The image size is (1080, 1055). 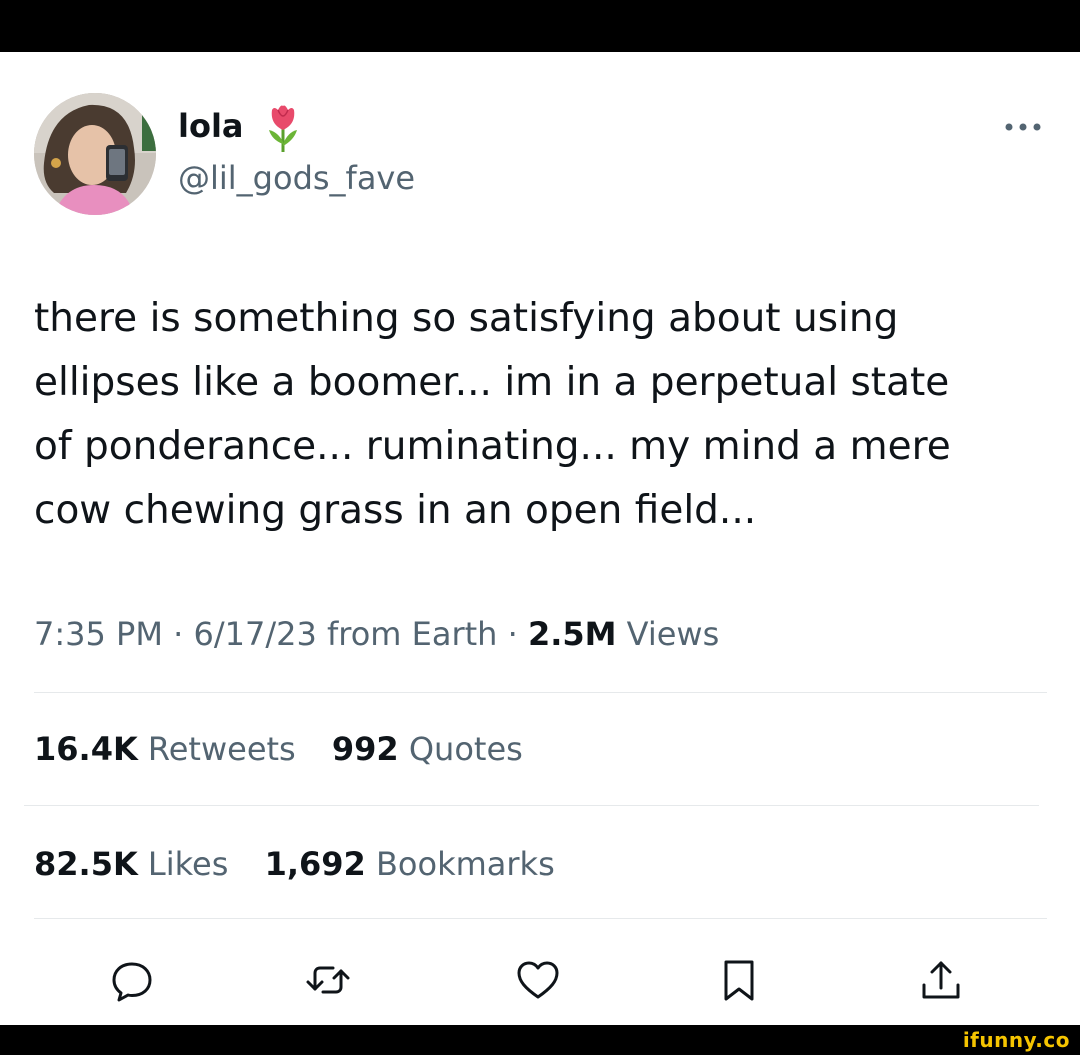 I want to click on avatar, so click(x=95, y=154).